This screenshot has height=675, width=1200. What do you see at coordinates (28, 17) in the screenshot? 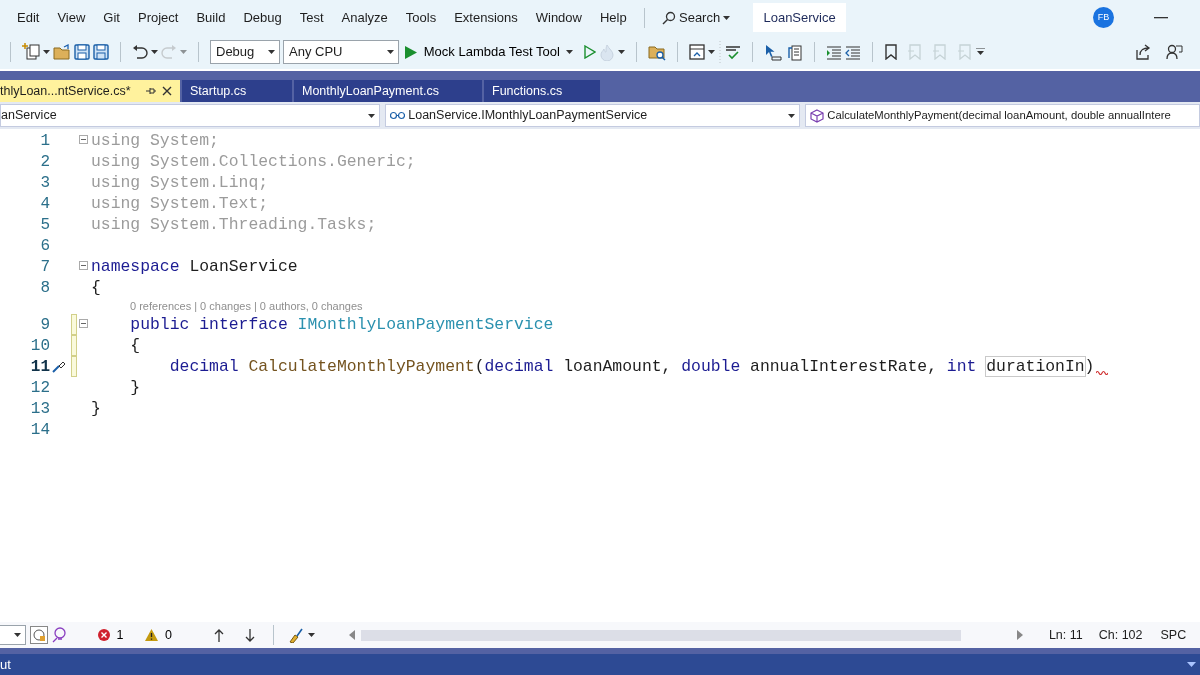
I see `menu-item: Edit` at bounding box center [28, 17].